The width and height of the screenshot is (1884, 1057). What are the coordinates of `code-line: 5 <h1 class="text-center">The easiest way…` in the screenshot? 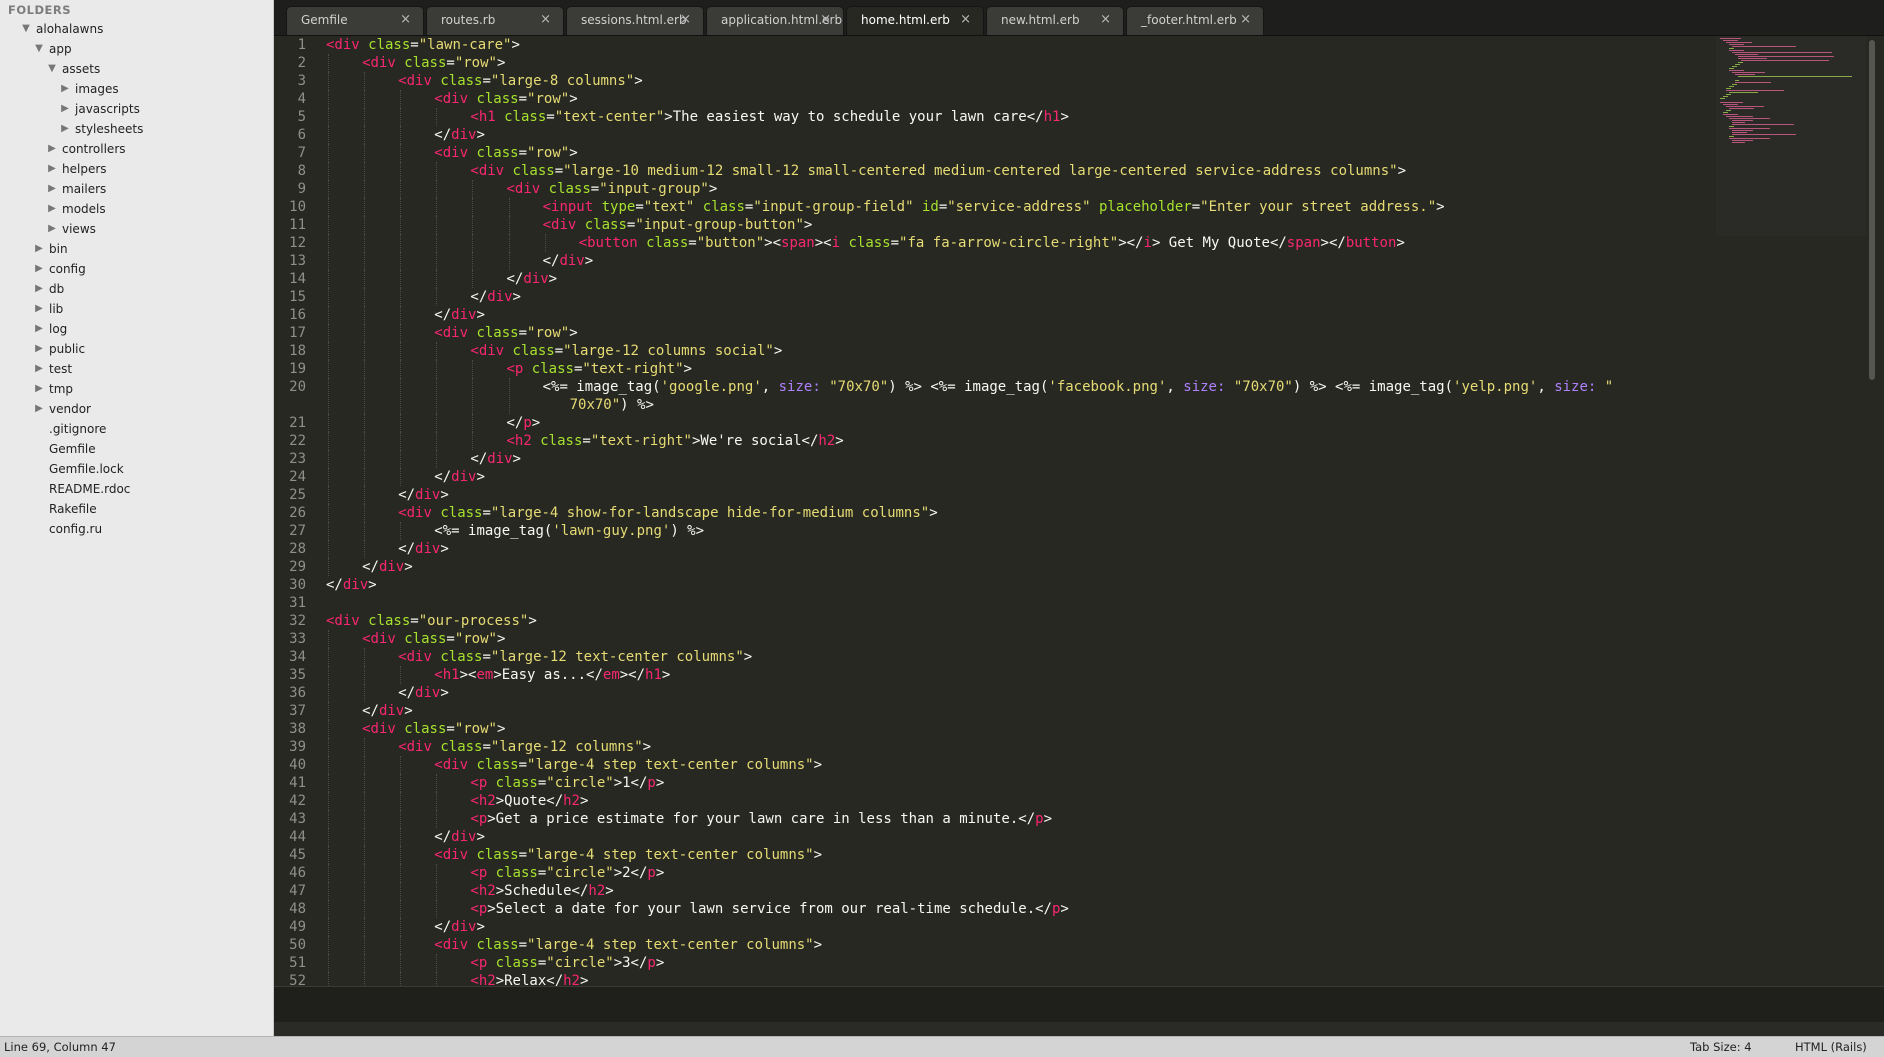 It's located at (994, 117).